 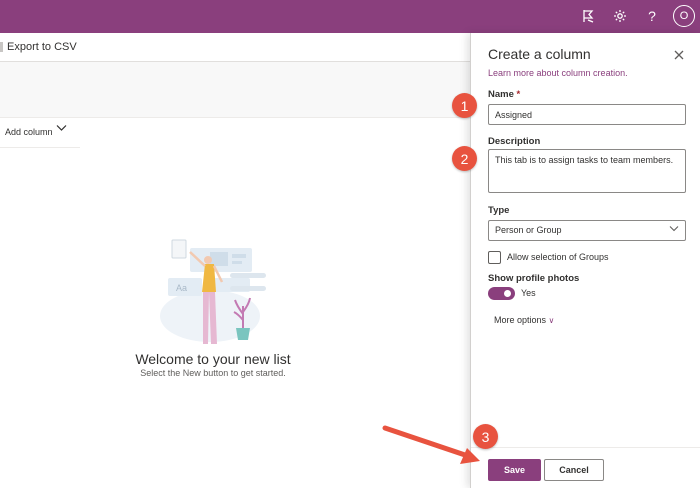 What do you see at coordinates (464, 105) in the screenshot?
I see `step-badge-1: 1` at bounding box center [464, 105].